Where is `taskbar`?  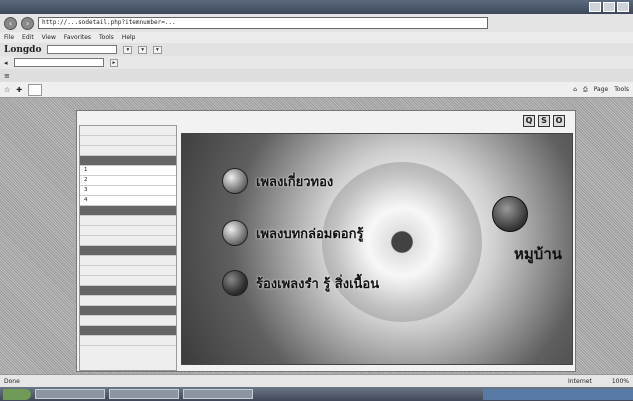
taskbar is located at coordinates (316, 394).